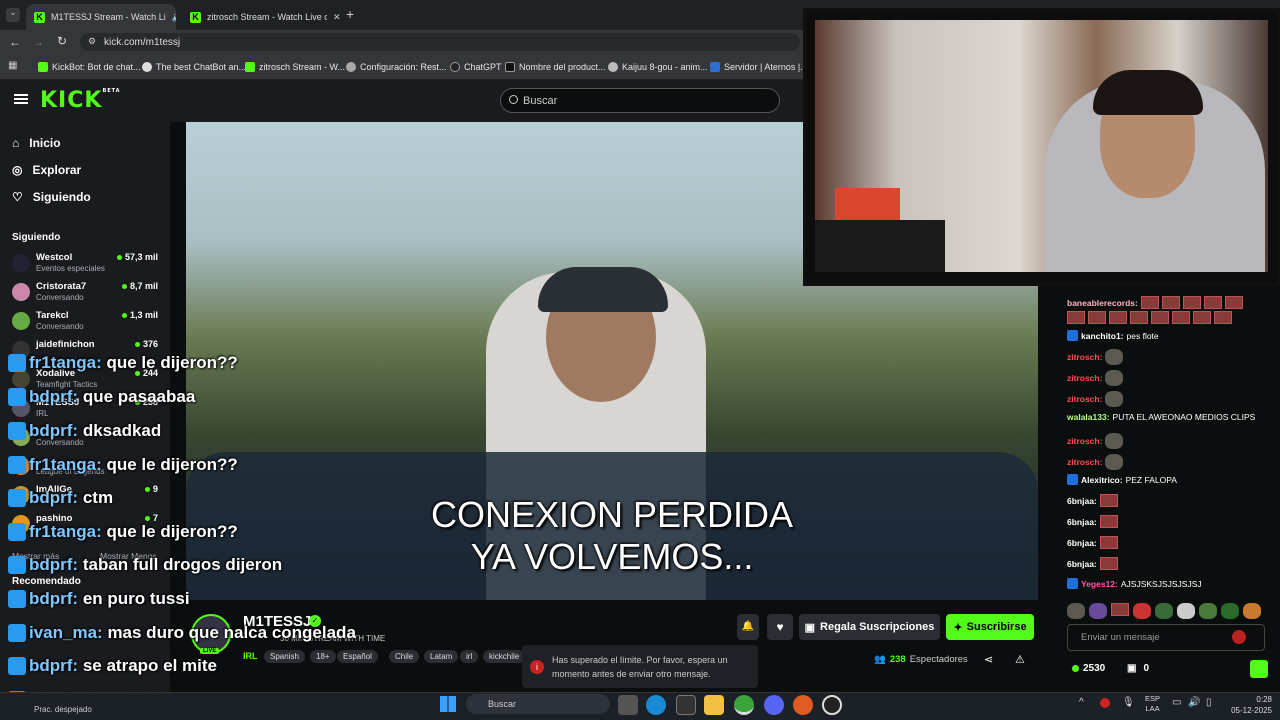  What do you see at coordinates (404, 656) in the screenshot?
I see `stream-tag: Chile` at bounding box center [404, 656].